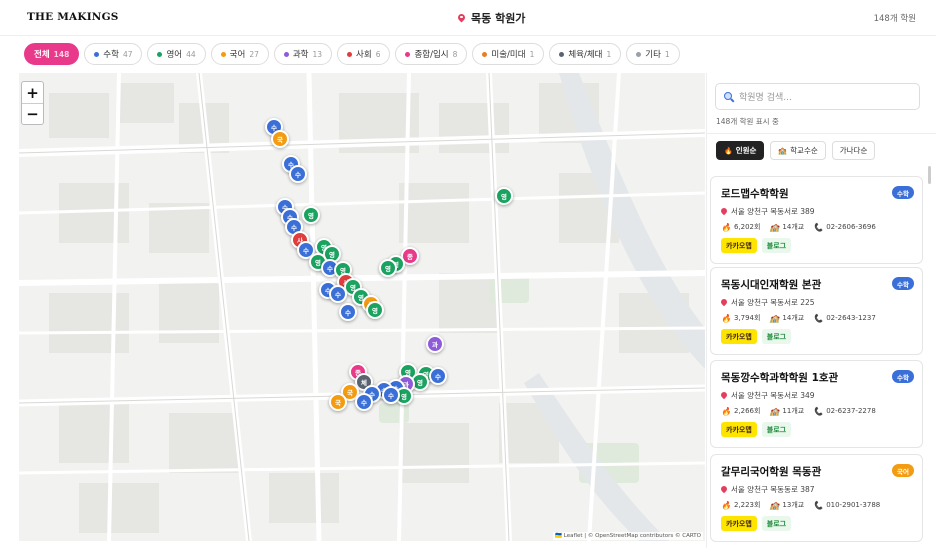 Image resolution: width=936 pixels, height=548 pixels. Describe the element at coordinates (793, 227) in the screenshot. I see `school-count-text: 14개교` at that location.